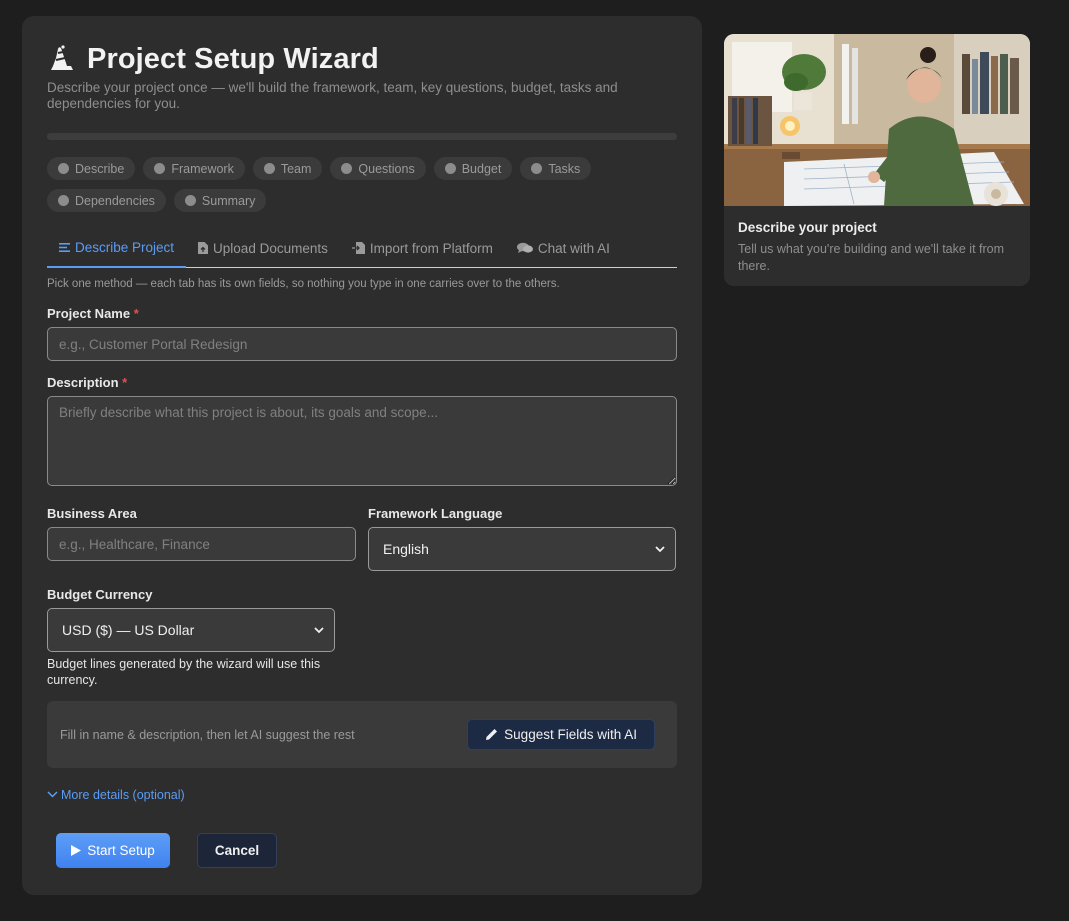 The height and width of the screenshot is (921, 1069). I want to click on project-name-label: Project Name *, so click(362, 313).